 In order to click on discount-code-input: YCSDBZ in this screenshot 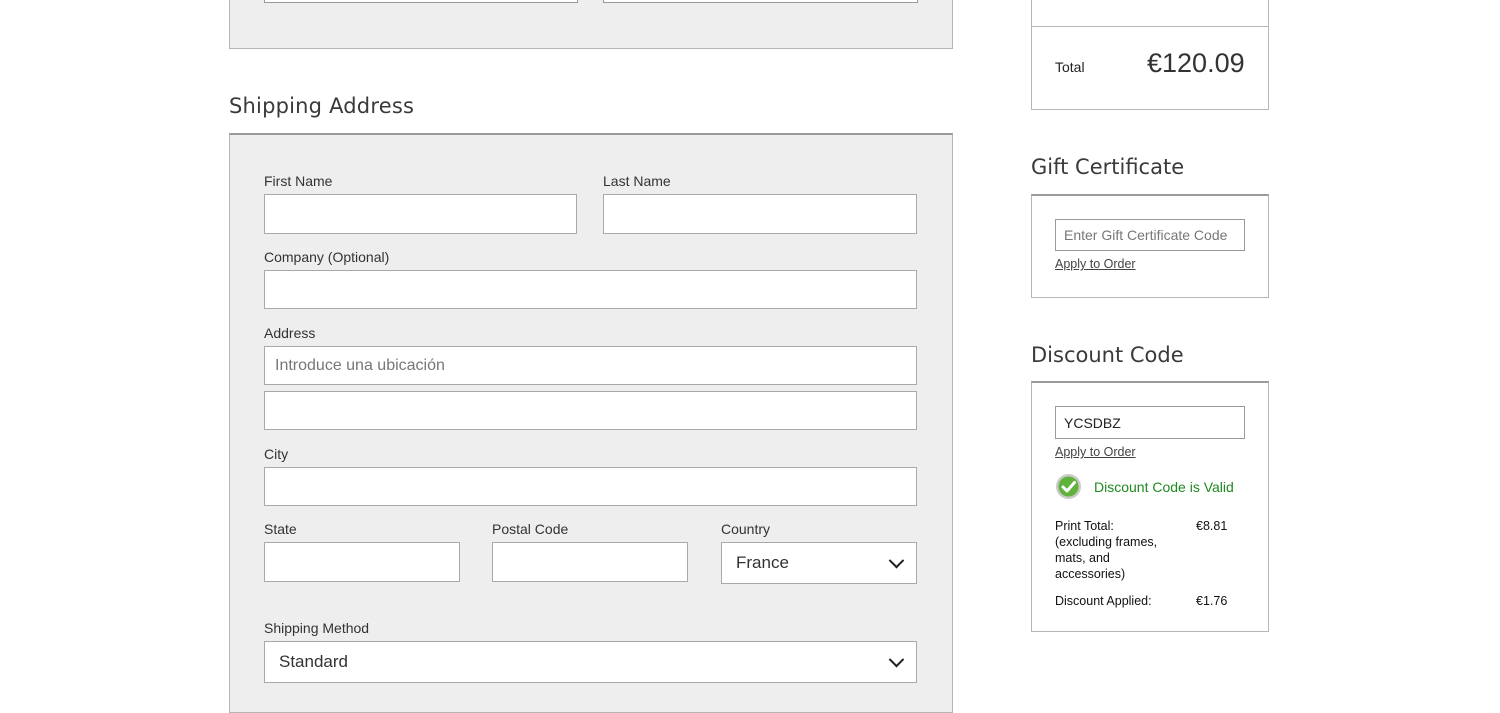, I will do `click(1150, 422)`.